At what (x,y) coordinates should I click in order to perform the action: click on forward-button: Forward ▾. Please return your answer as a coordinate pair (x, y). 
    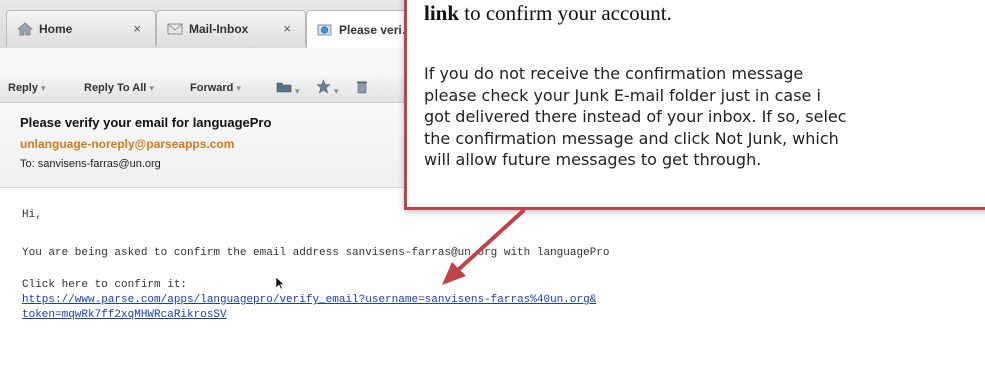
    Looking at the image, I should click on (215, 88).